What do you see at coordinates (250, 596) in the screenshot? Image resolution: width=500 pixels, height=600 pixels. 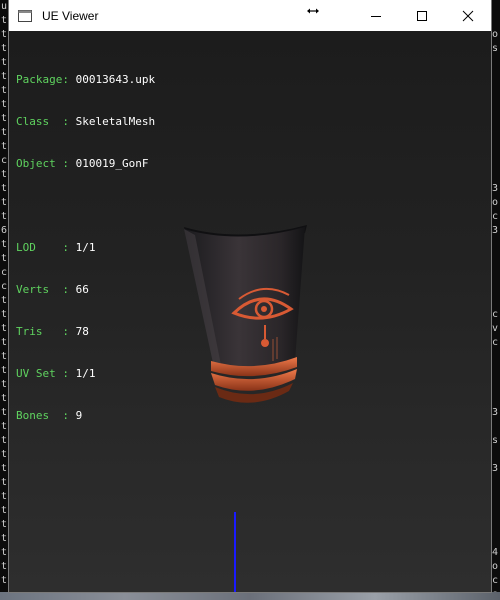 I see `desktop-background` at bounding box center [250, 596].